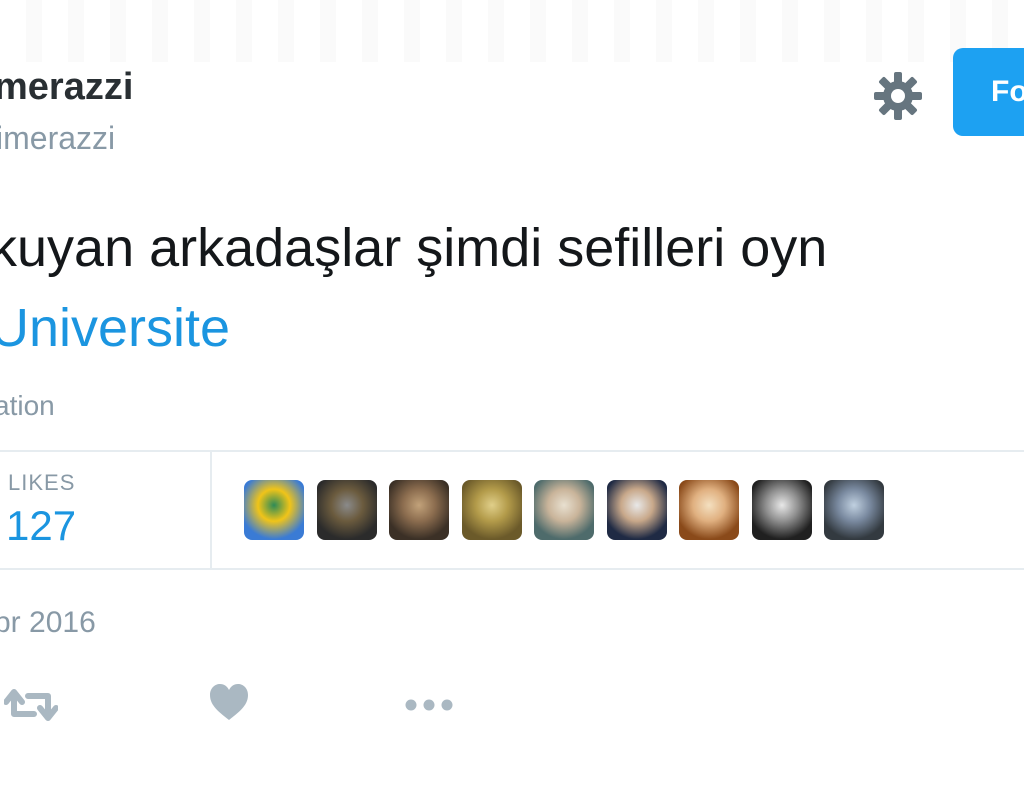 This screenshot has height=800, width=1024. Describe the element at coordinates (988, 92) in the screenshot. I see `follow-button: Fo` at that location.